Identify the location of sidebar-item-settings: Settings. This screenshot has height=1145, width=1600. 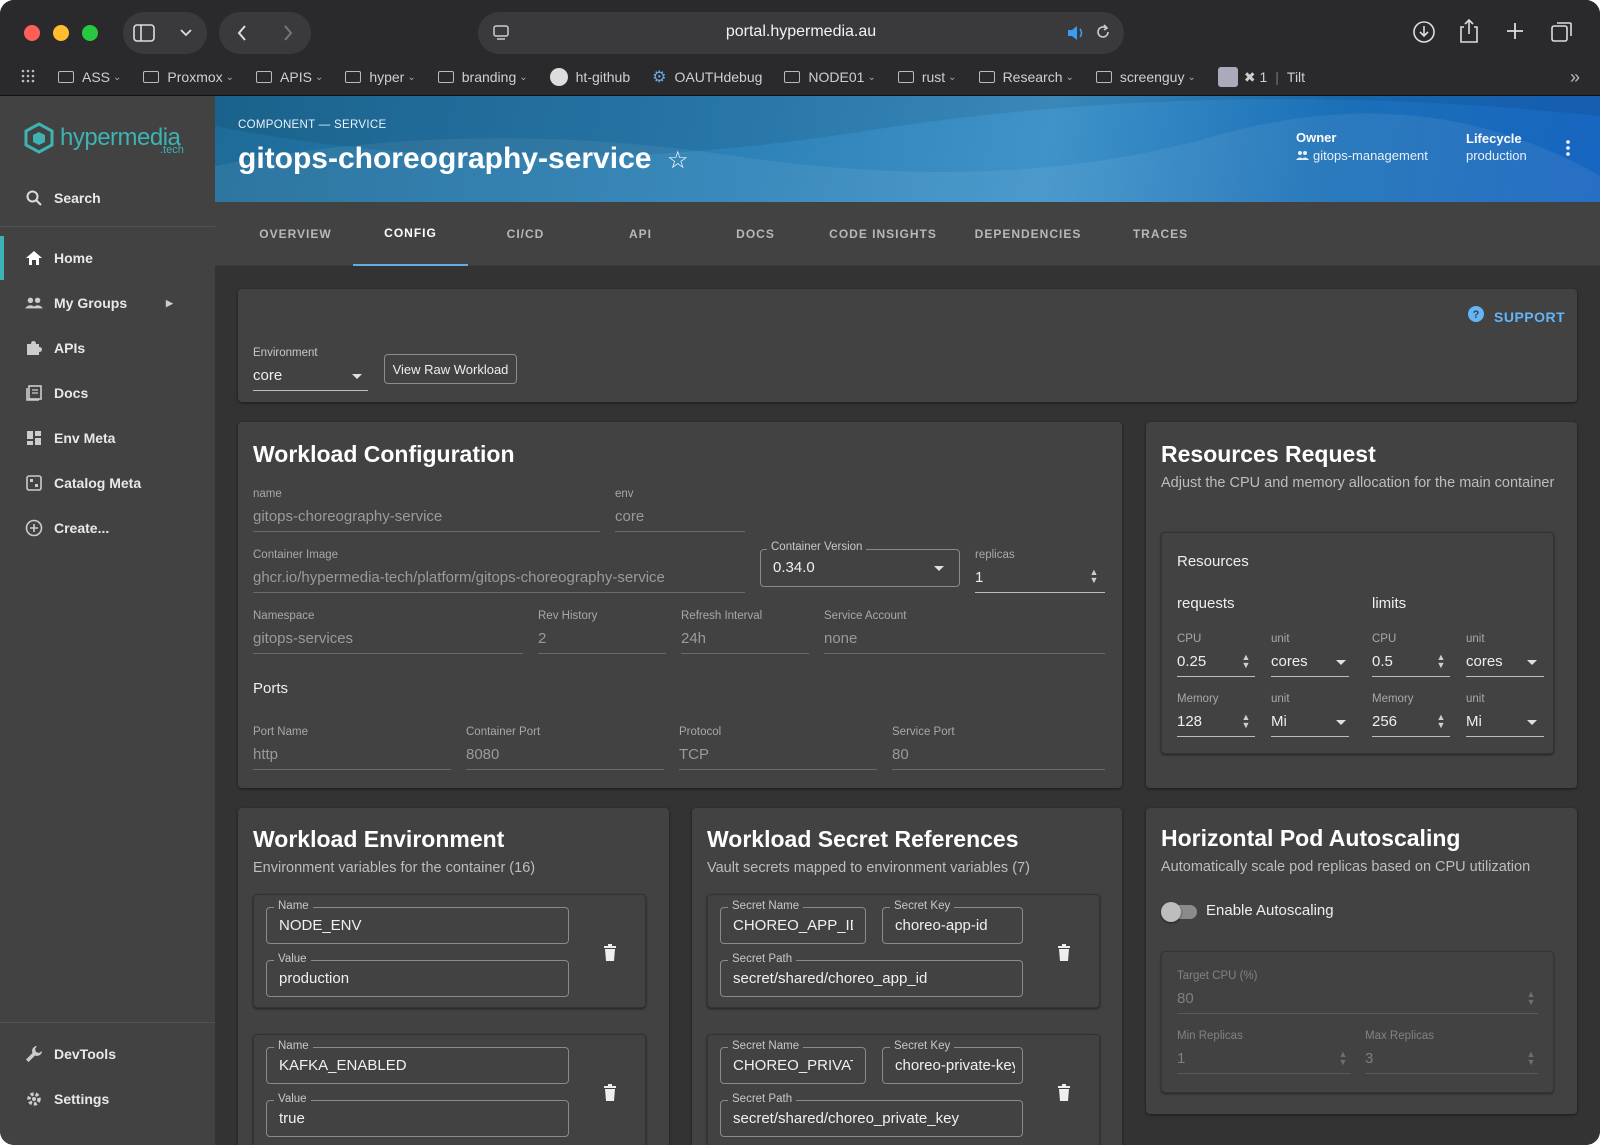
(107, 1099).